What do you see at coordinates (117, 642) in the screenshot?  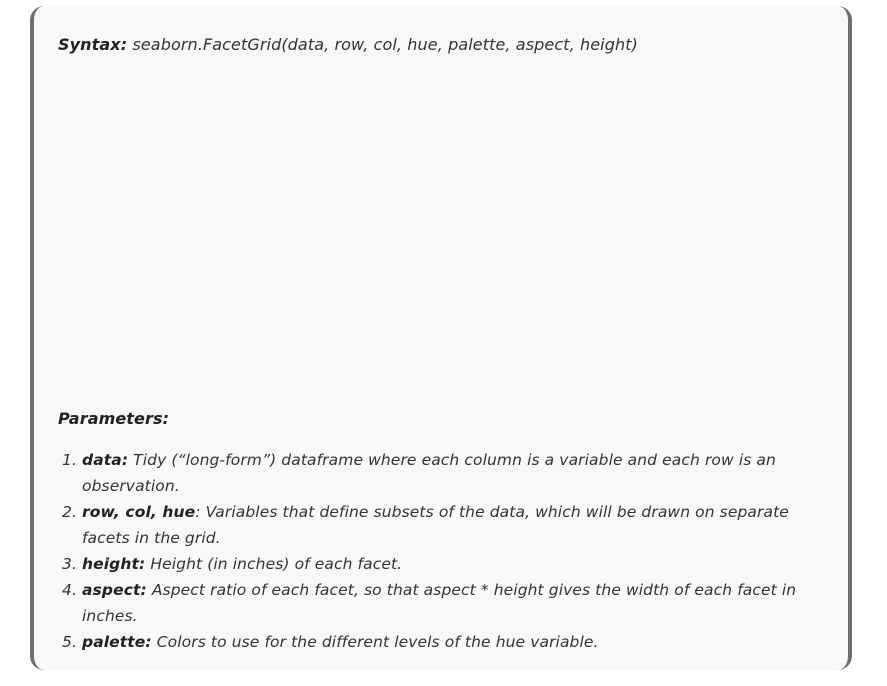 I see `parameter-name: palette:` at bounding box center [117, 642].